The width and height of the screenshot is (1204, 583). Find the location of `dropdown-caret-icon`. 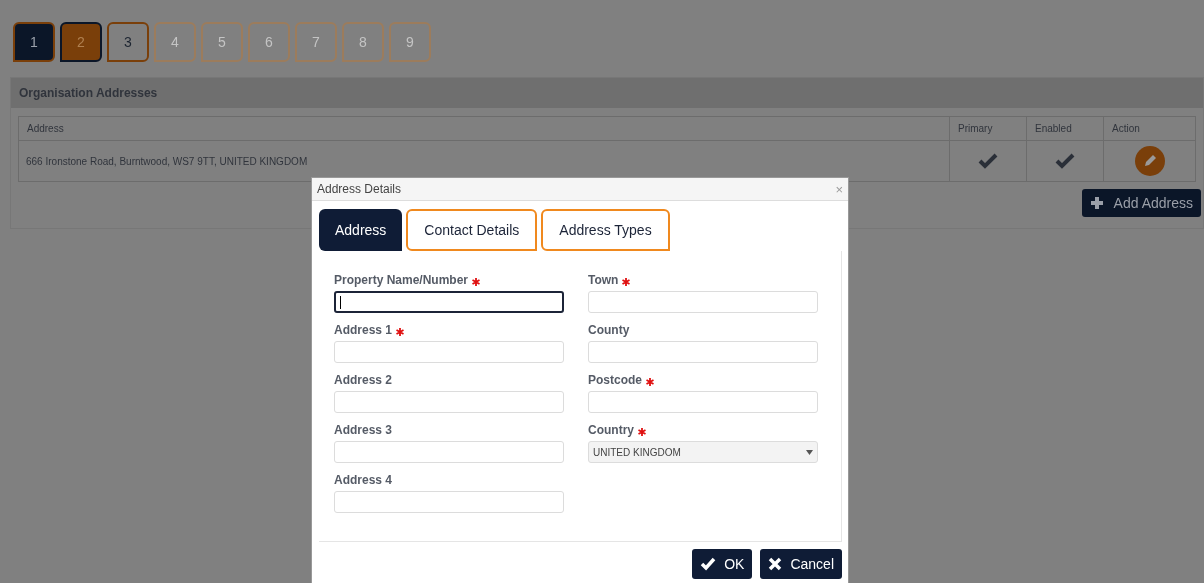

dropdown-caret-icon is located at coordinates (809, 452).